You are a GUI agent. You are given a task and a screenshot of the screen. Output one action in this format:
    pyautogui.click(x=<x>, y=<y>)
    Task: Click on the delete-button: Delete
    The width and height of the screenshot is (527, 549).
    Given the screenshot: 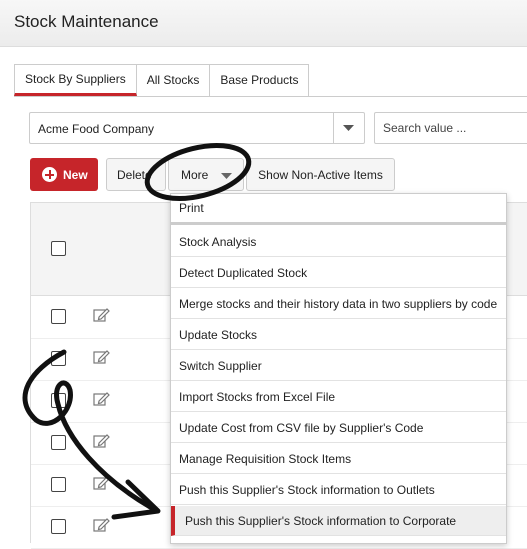 What is the action you would take?
    pyautogui.click(x=136, y=174)
    